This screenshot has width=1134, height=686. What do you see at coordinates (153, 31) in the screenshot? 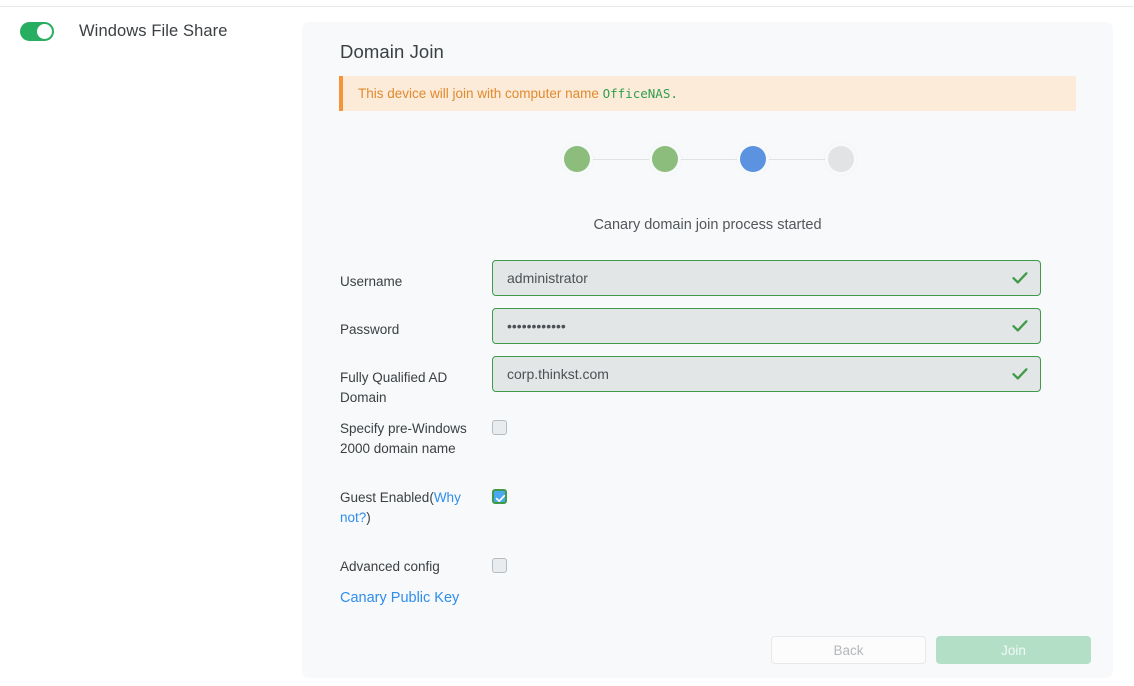
I see `service-title: Windows File Share` at bounding box center [153, 31].